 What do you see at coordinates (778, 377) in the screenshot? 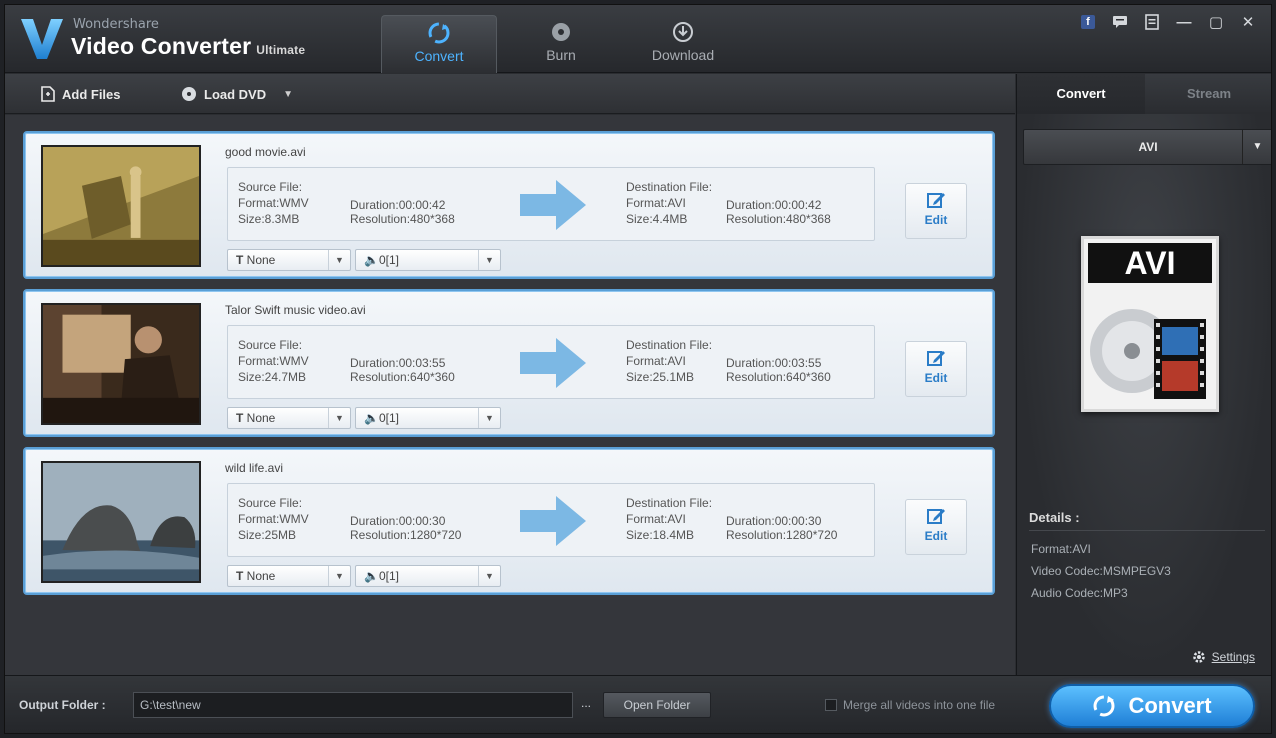
I see `dest-resolution: Resolution:640*360` at bounding box center [778, 377].